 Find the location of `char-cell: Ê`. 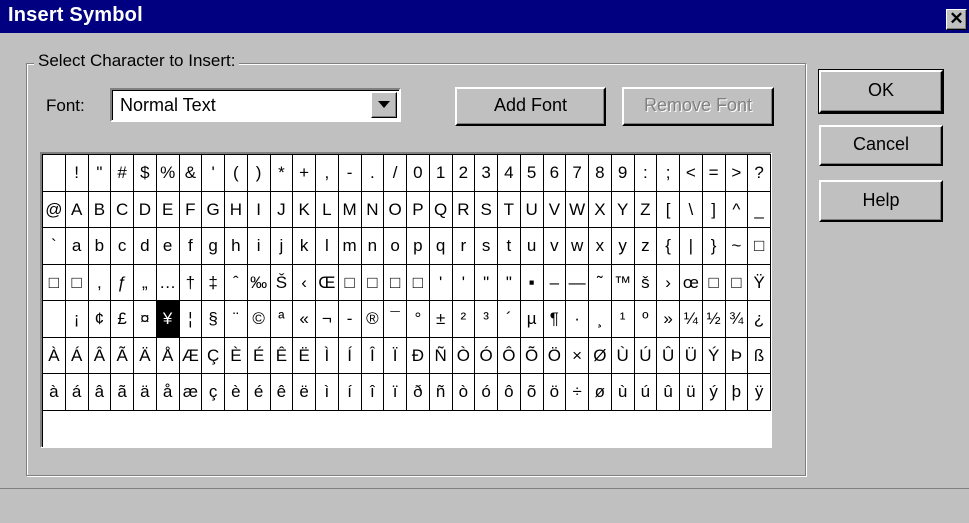

char-cell: Ê is located at coordinates (282, 355).